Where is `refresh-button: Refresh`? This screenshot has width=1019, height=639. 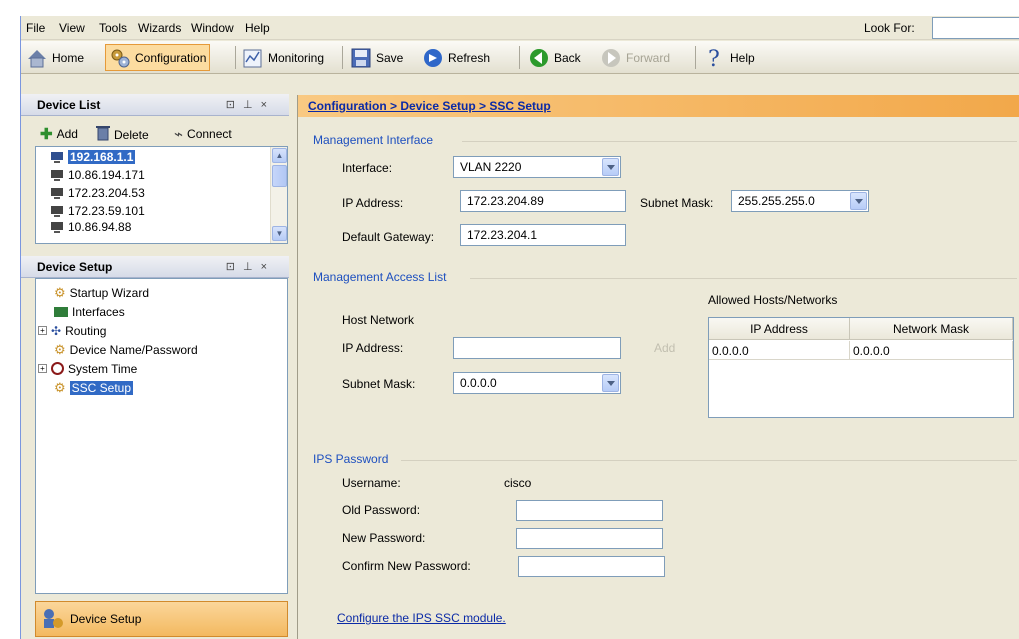
refresh-button: Refresh is located at coordinates (456, 57).